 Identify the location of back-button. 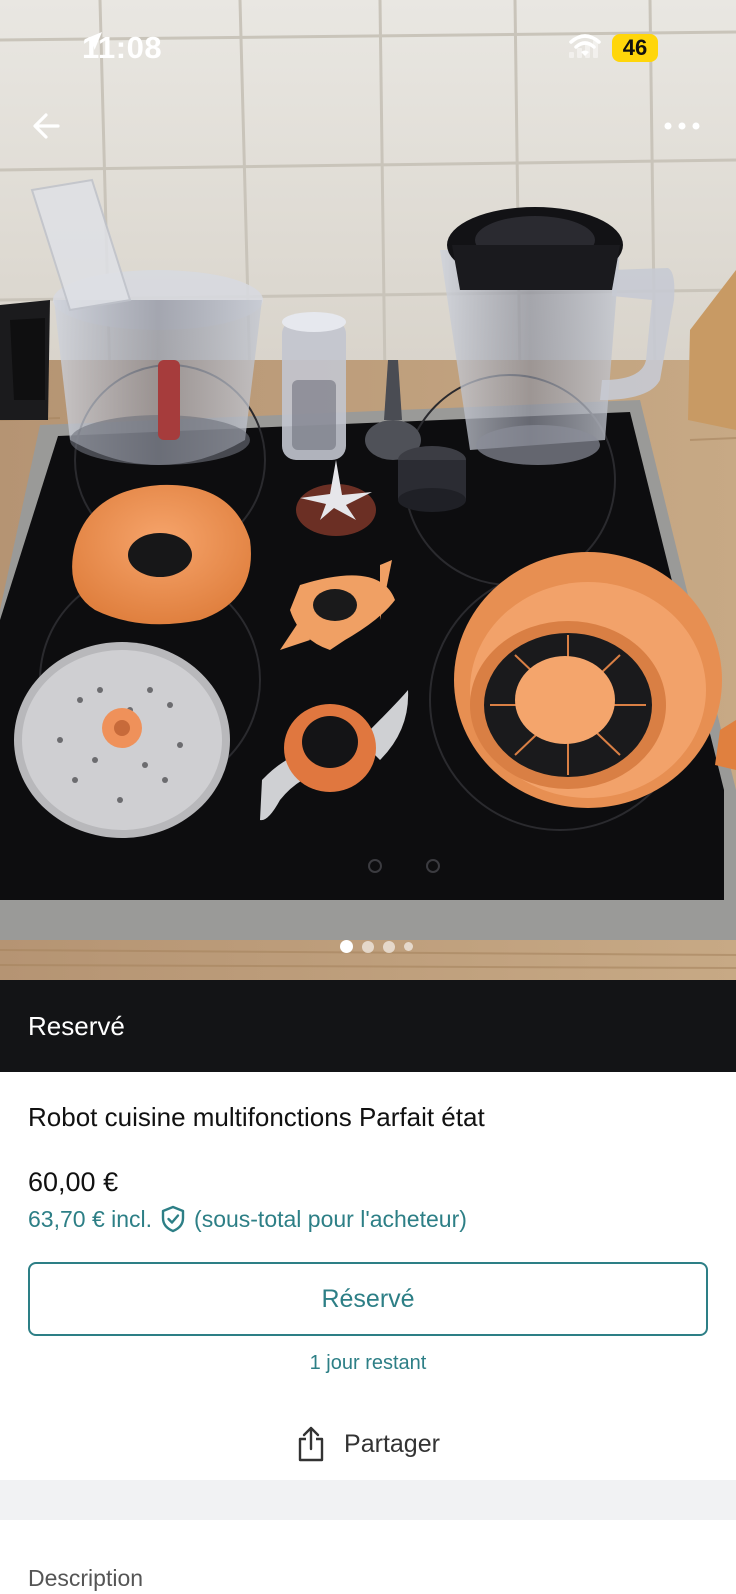
(48, 126).